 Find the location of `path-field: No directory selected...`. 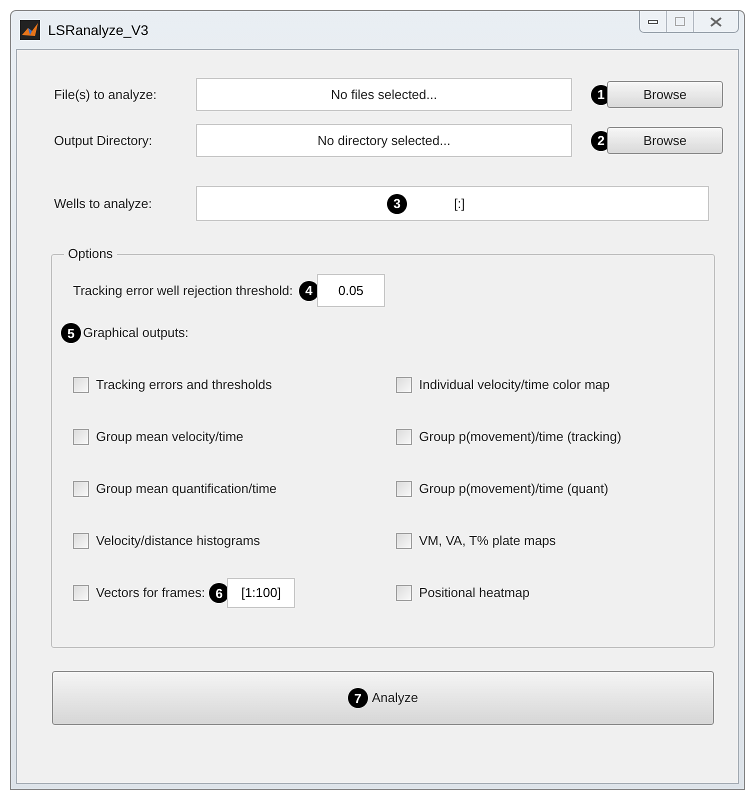

path-field: No directory selected... is located at coordinates (384, 140).